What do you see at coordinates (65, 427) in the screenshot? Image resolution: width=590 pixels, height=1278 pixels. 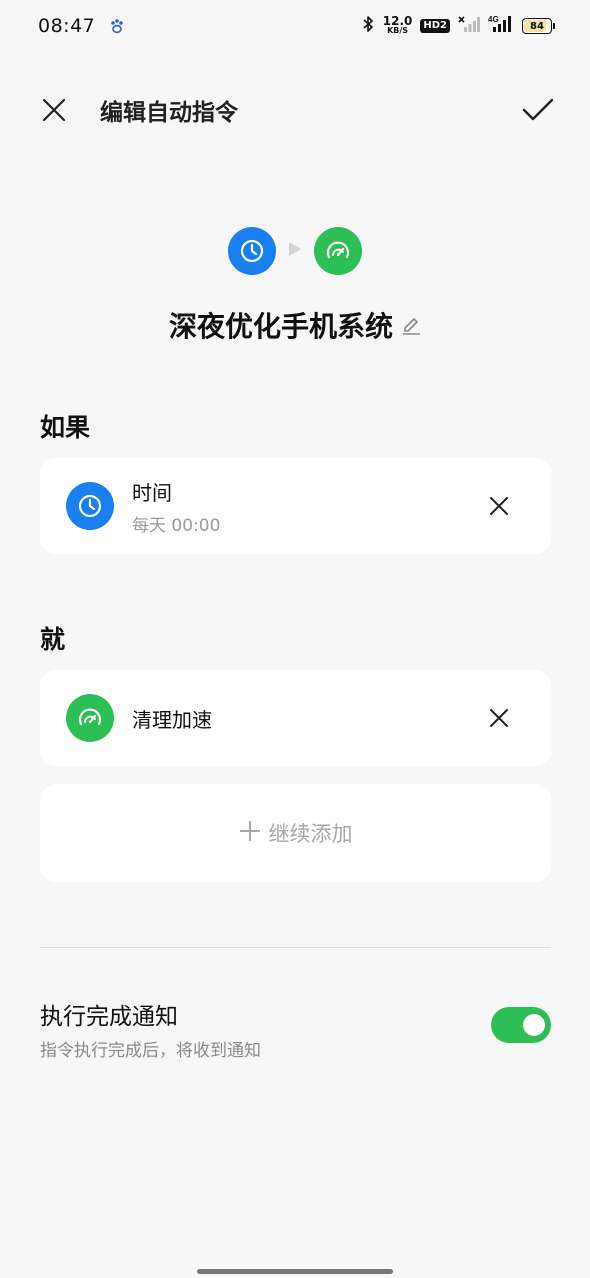 I see `if-section-label: 如果` at bounding box center [65, 427].